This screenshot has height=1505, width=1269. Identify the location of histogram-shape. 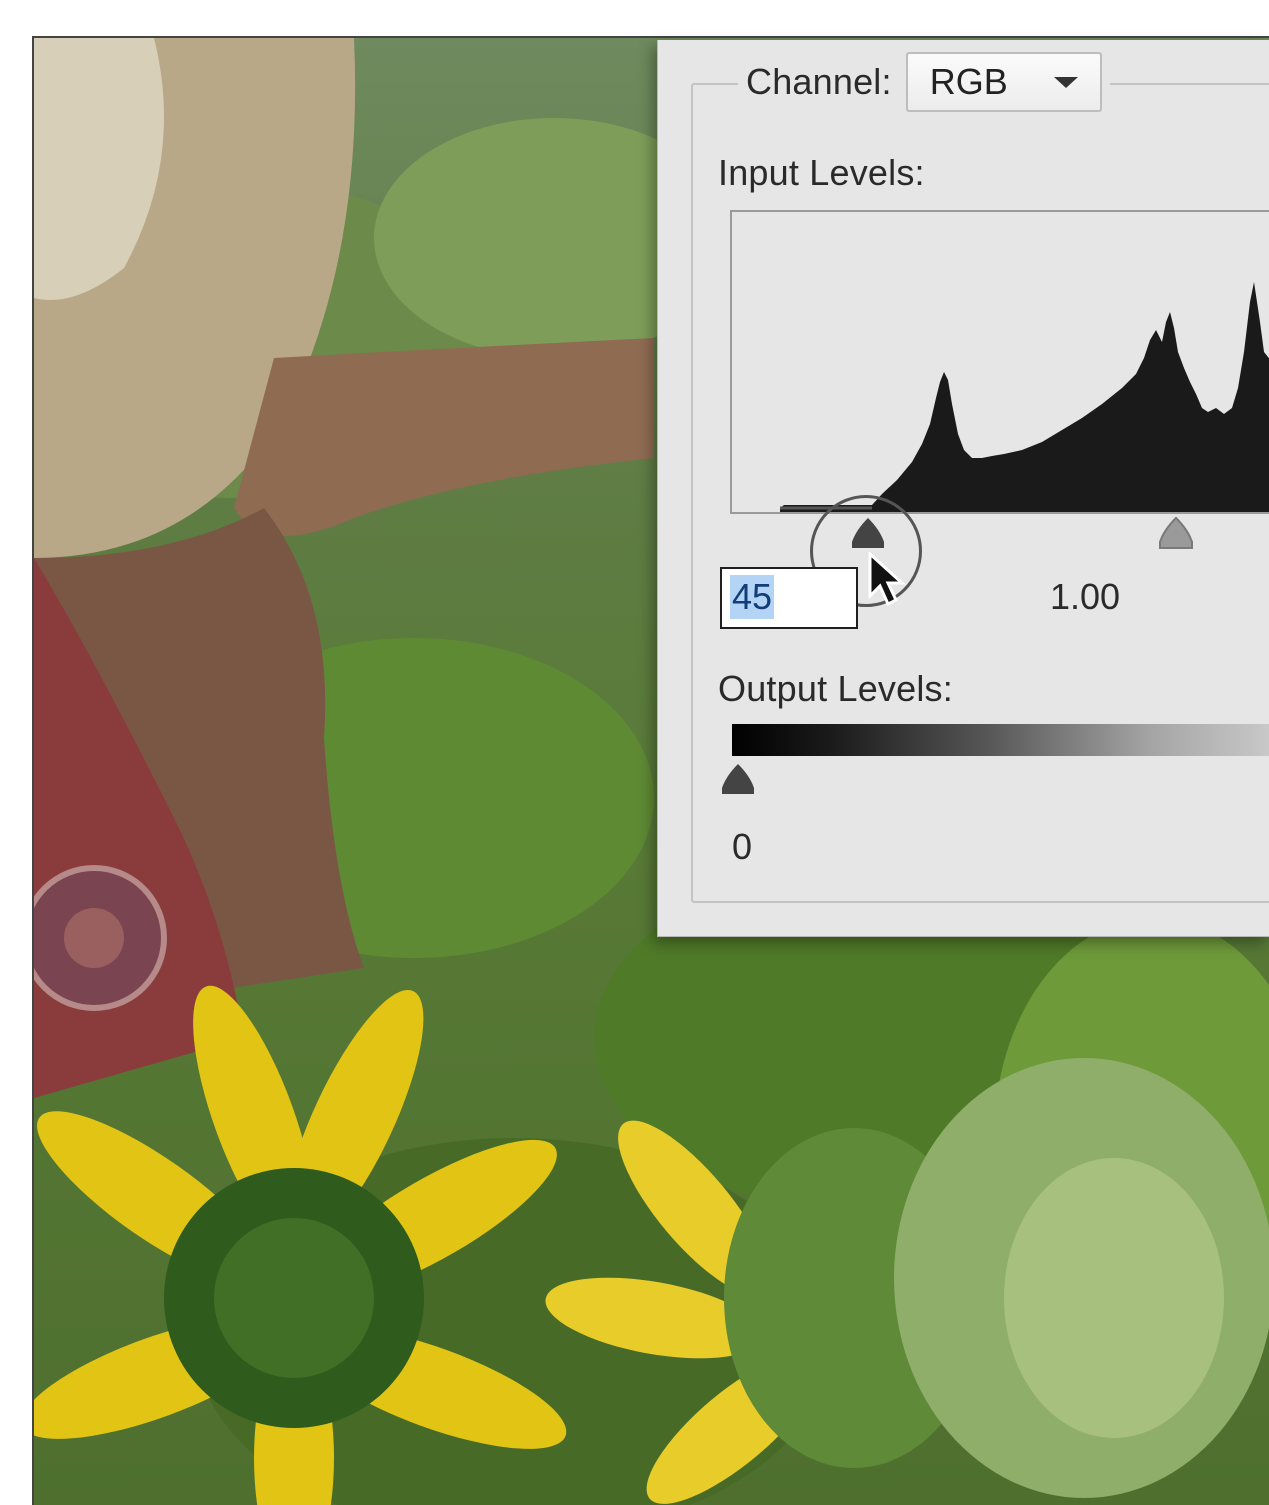
(1024, 397).